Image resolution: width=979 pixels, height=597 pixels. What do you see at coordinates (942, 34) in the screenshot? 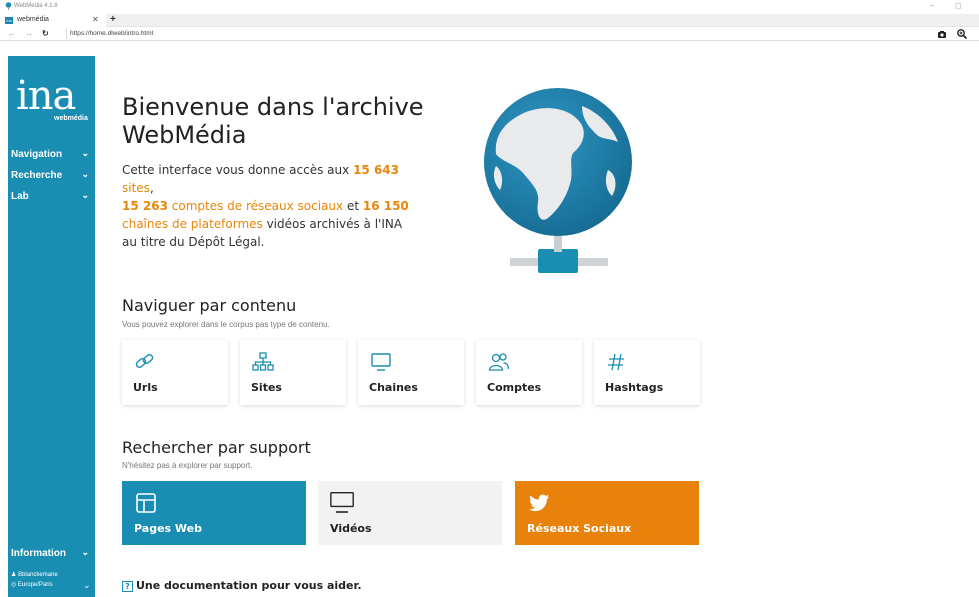
I see `screenshot-icon` at bounding box center [942, 34].